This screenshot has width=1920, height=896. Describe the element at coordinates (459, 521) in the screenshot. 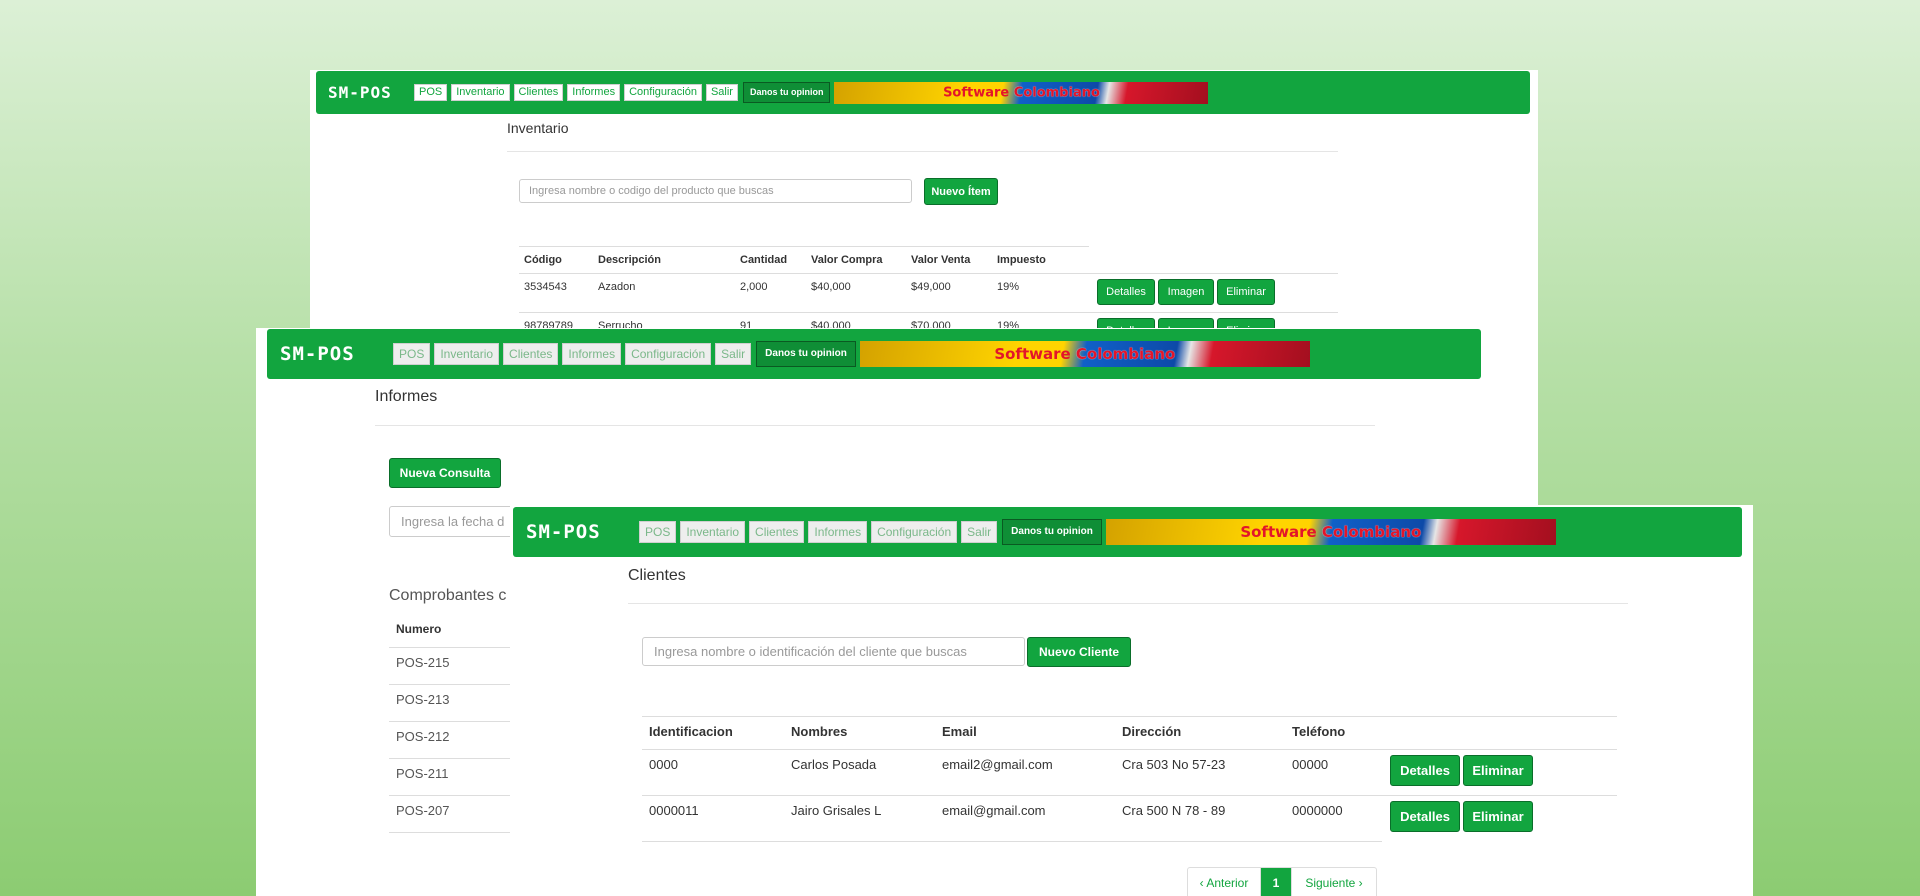

I see `date-input: Ingresa la fecha d` at that location.